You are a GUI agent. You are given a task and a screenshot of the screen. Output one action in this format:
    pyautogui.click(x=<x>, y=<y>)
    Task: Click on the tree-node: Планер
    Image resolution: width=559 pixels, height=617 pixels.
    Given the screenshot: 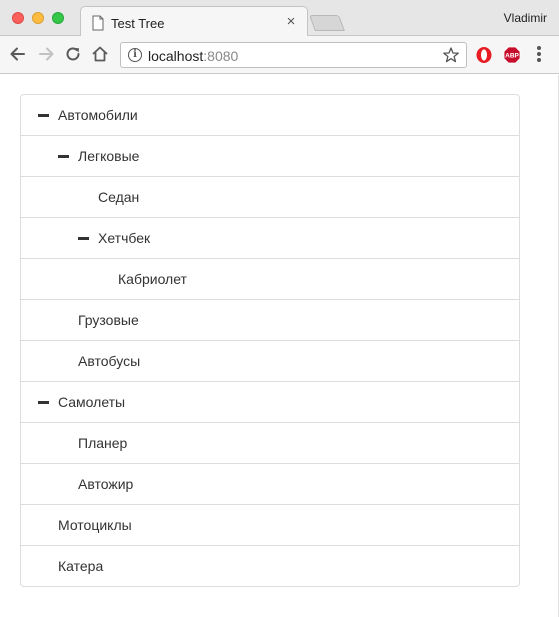 What is the action you would take?
    pyautogui.click(x=270, y=442)
    